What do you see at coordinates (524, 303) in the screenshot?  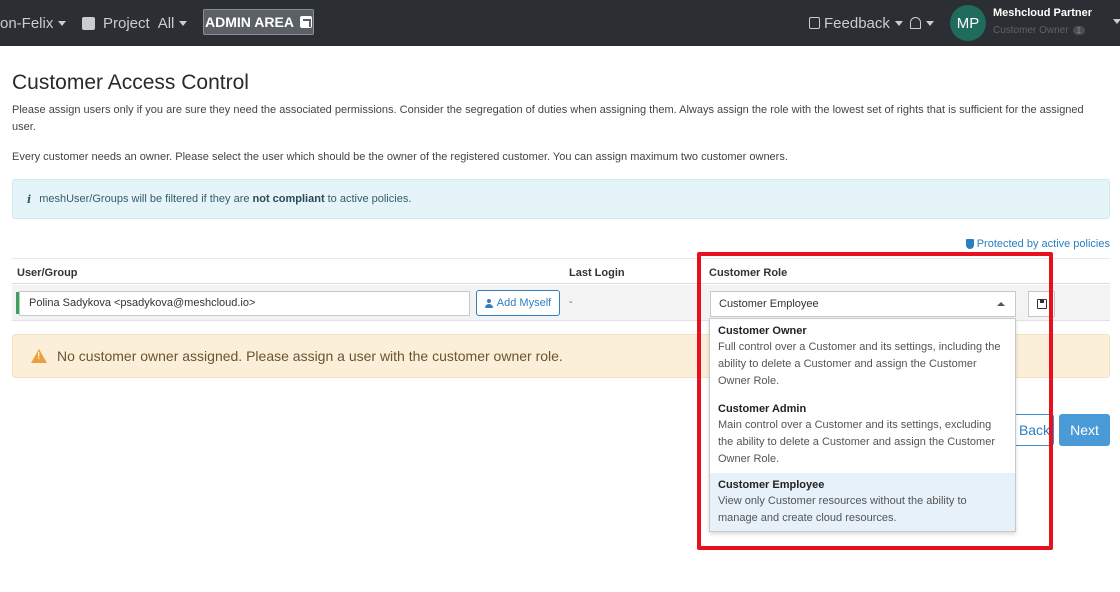 I see `add-myself-label: Add Myself` at bounding box center [524, 303].